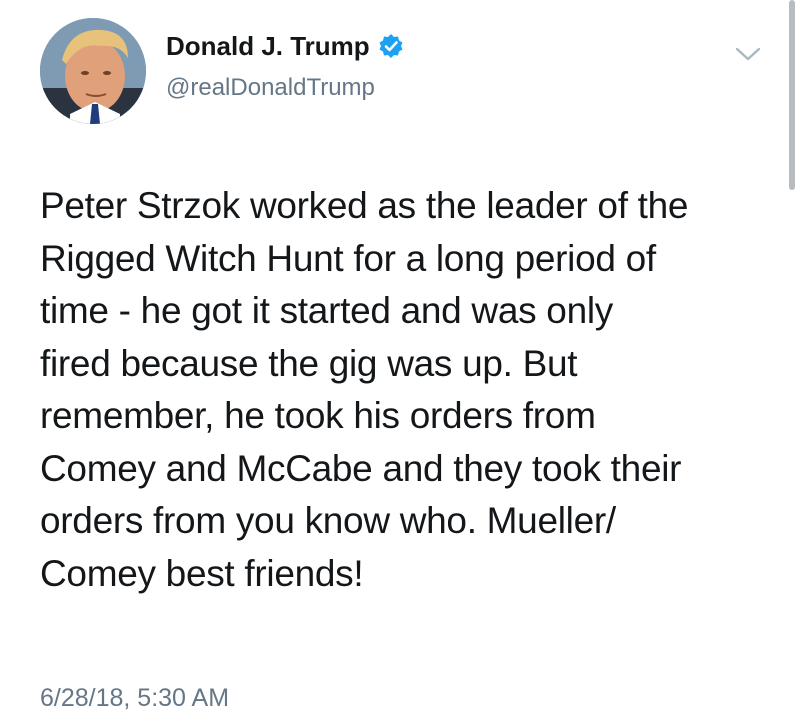 The height and width of the screenshot is (728, 800). I want to click on scrollbar, so click(792, 95).